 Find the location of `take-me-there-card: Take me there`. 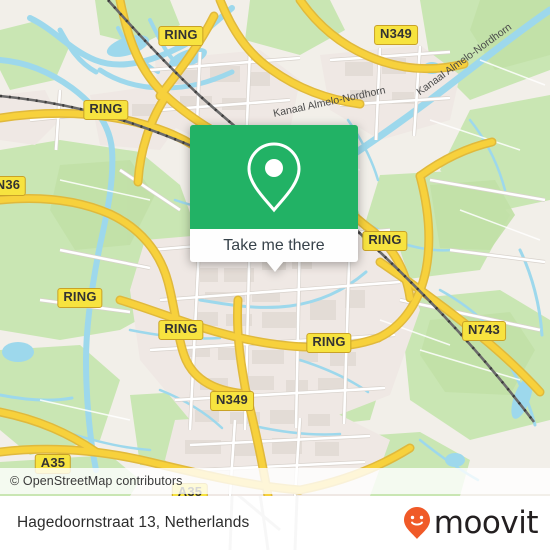

take-me-there-card: Take me there is located at coordinates (274, 198).